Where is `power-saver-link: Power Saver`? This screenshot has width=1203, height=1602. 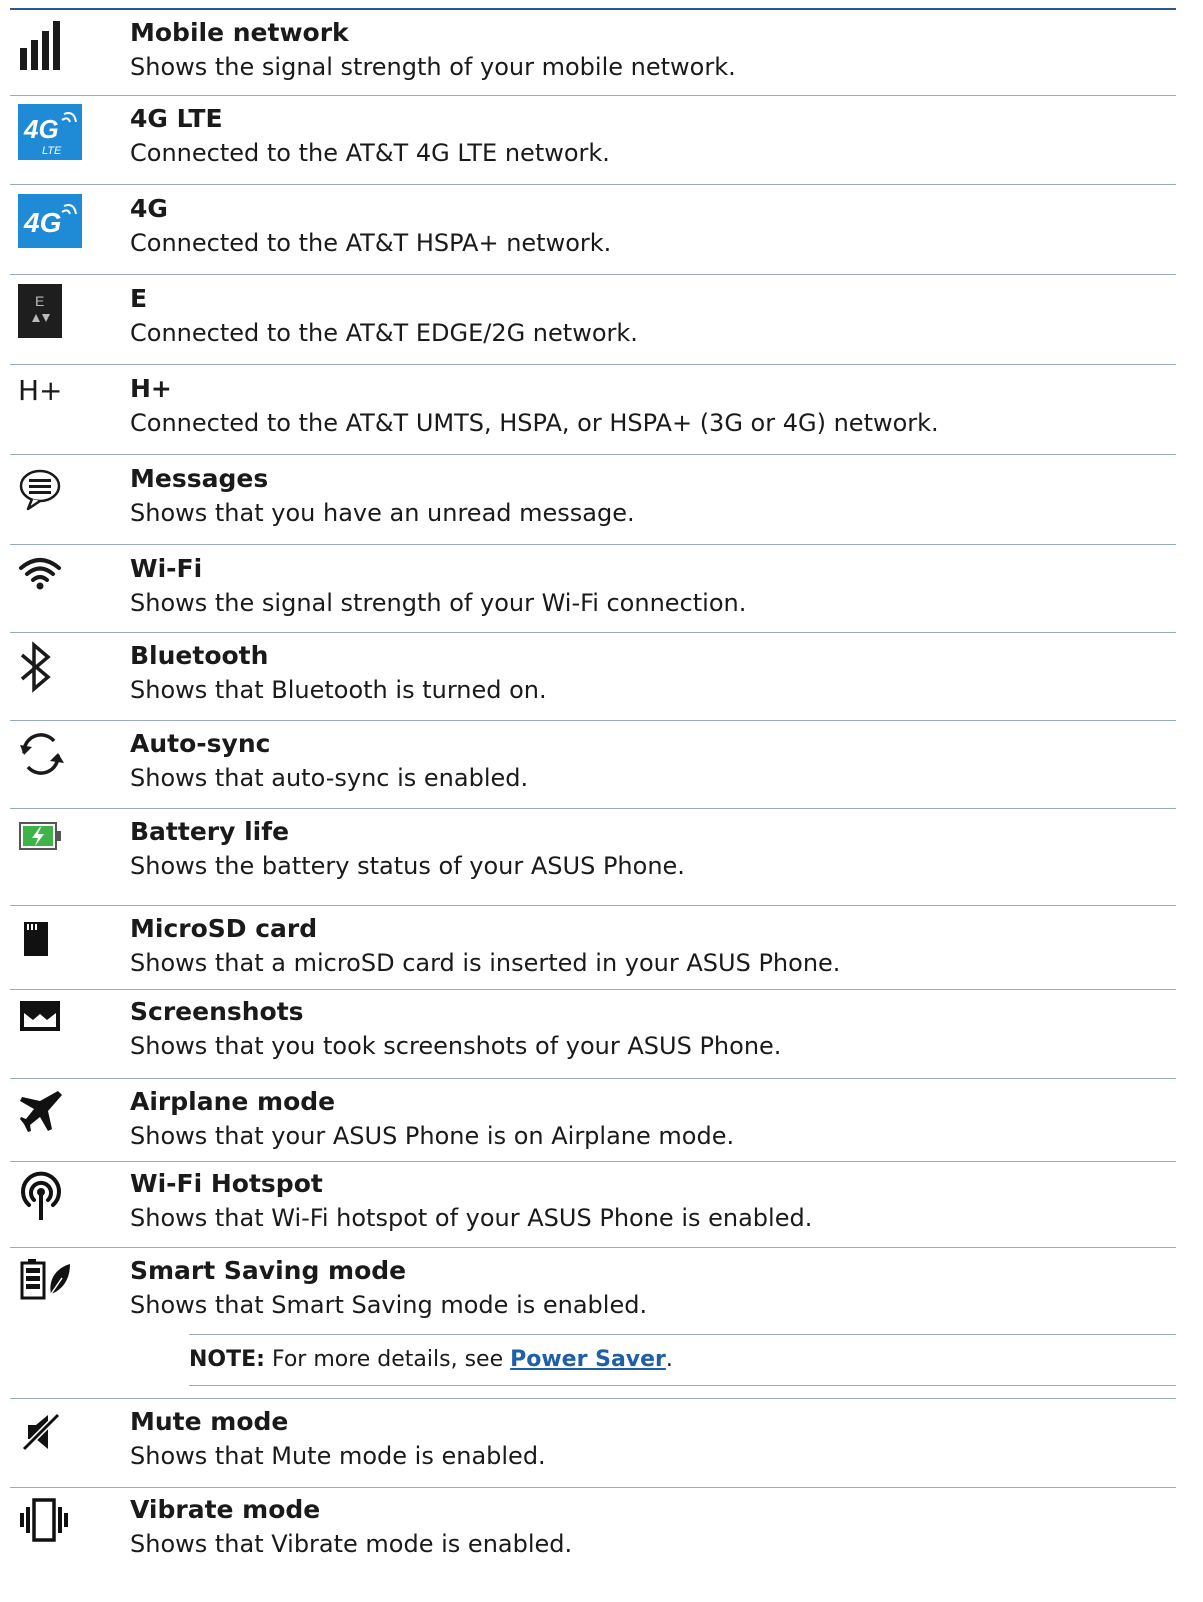
power-saver-link: Power Saver is located at coordinates (588, 1359).